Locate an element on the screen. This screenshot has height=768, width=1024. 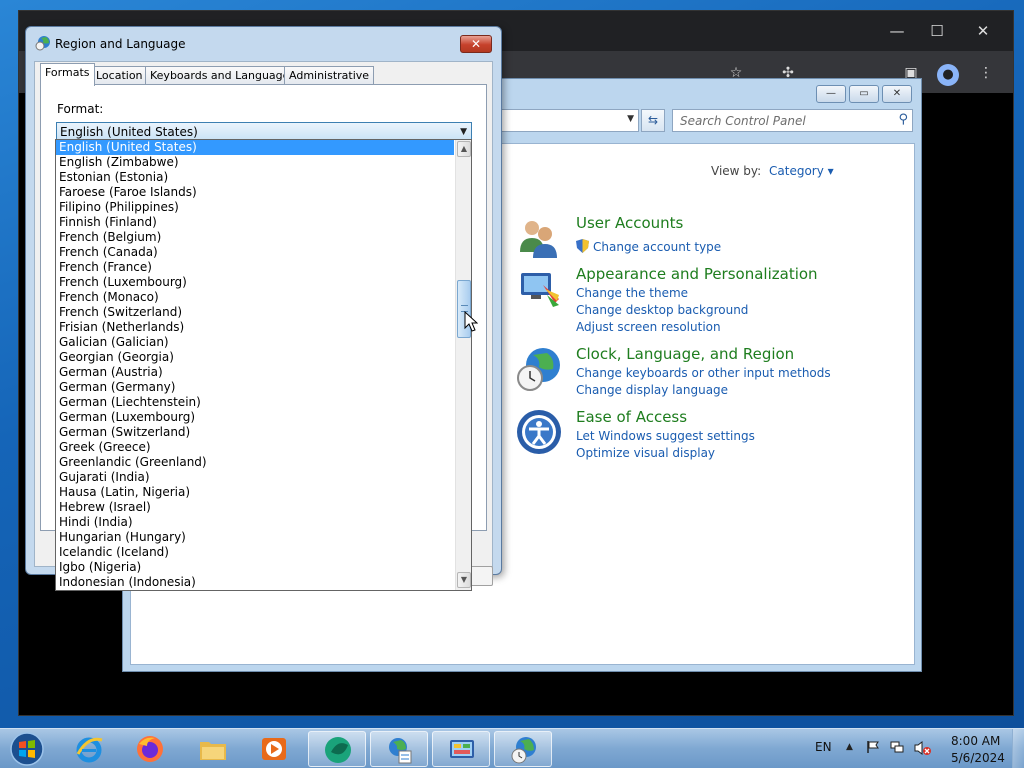
start-button-icon is located at coordinates (27, 749).